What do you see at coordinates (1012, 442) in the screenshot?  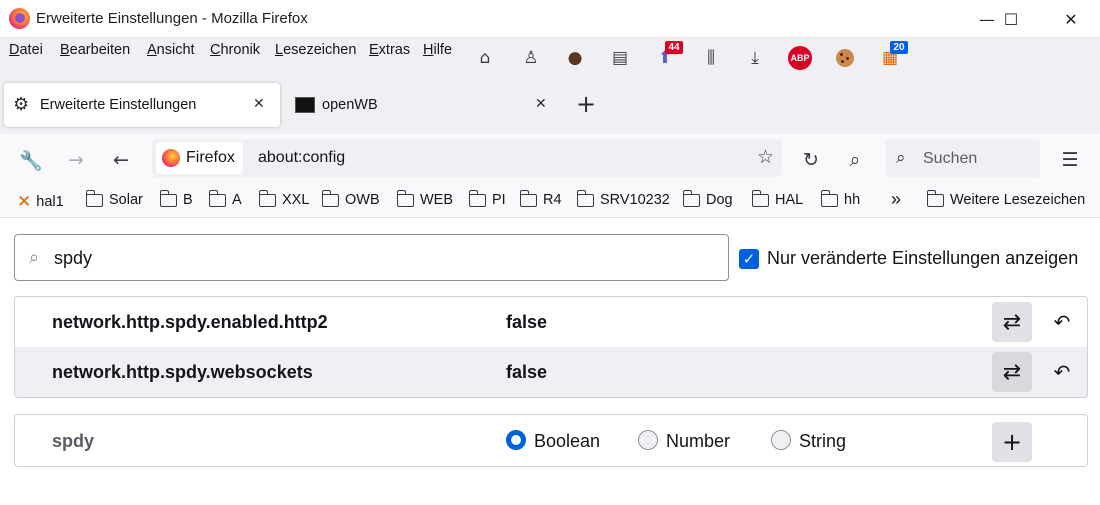 I see `add-pref-button: +` at bounding box center [1012, 442].